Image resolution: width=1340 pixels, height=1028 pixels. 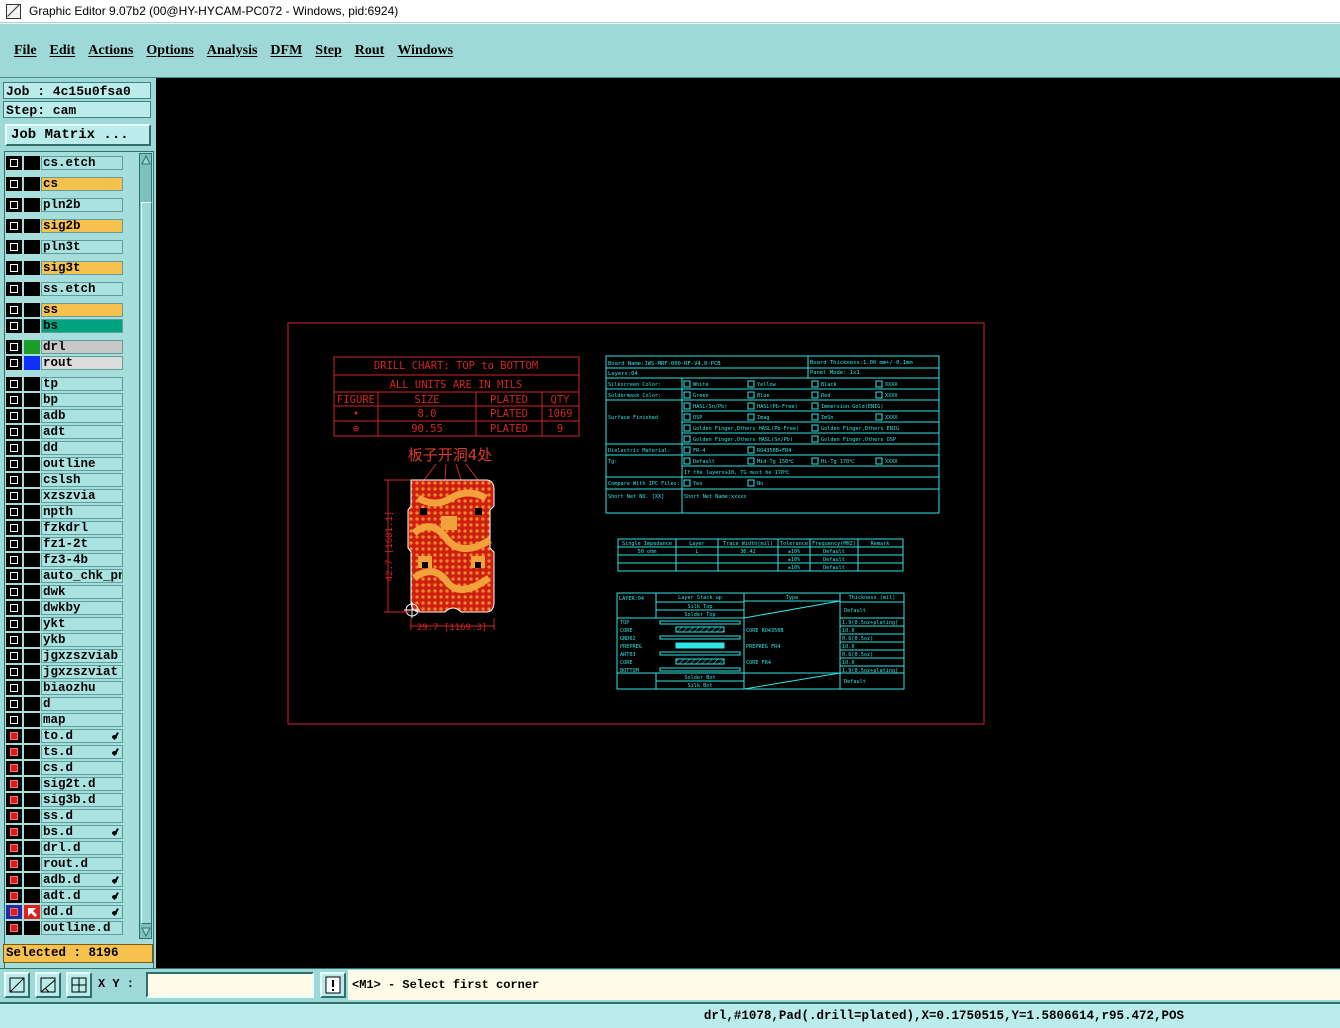 I want to click on layer-name: outline, so click(x=82, y=464).